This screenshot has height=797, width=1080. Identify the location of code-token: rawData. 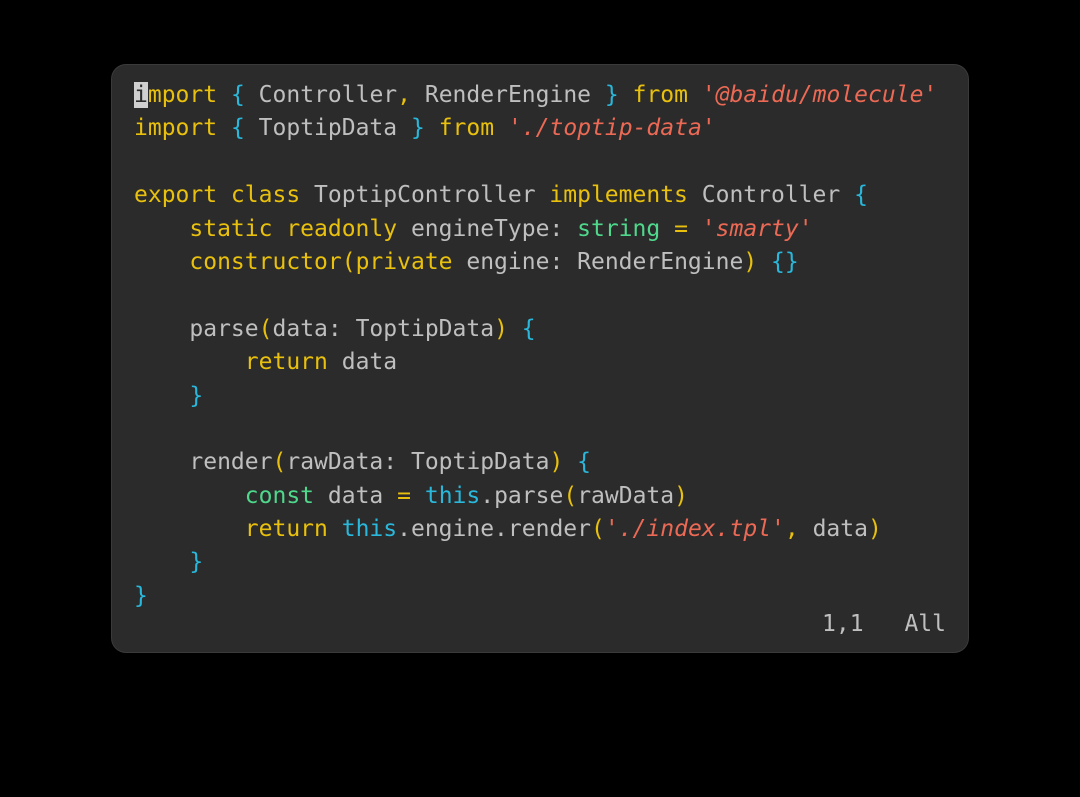
(626, 495).